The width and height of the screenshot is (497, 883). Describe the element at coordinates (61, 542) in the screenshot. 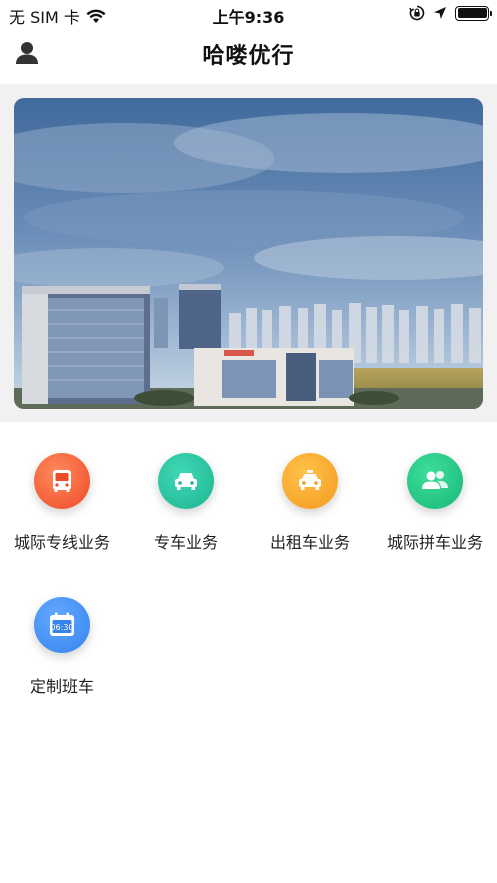

I see `service-label: 城际专线业务` at that location.